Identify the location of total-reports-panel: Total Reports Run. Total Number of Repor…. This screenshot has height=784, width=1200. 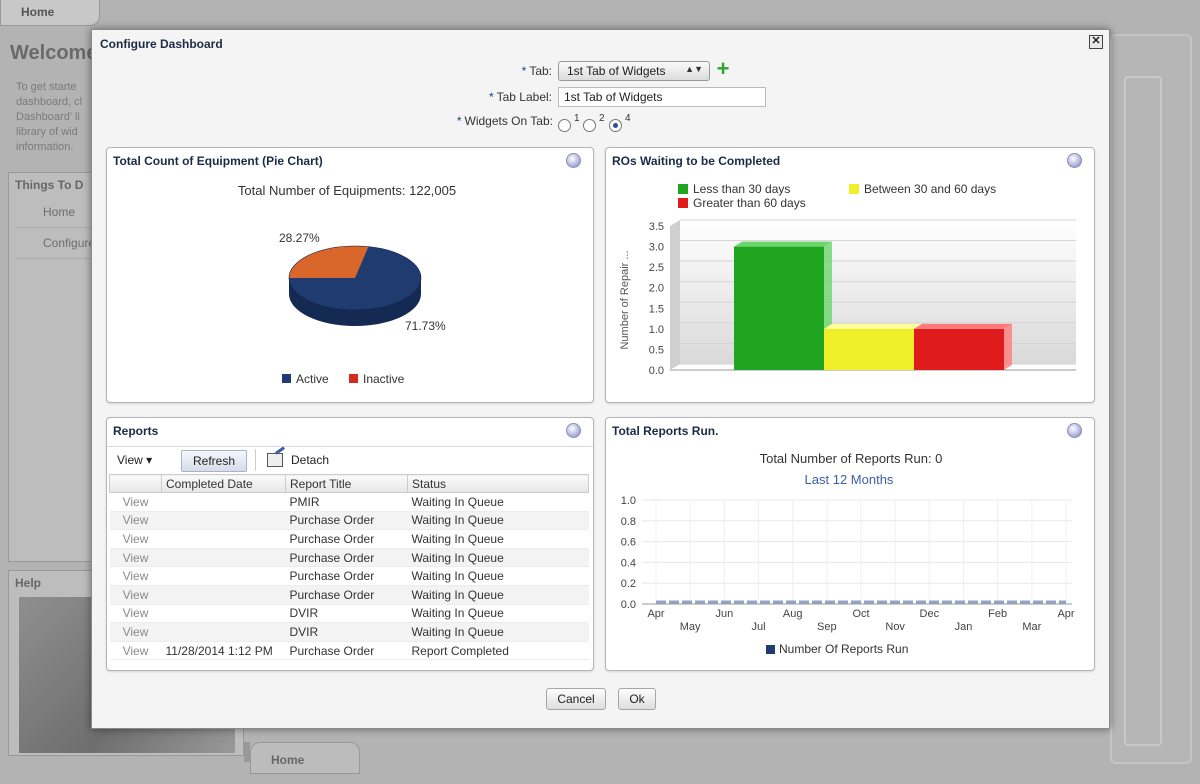
(850, 544).